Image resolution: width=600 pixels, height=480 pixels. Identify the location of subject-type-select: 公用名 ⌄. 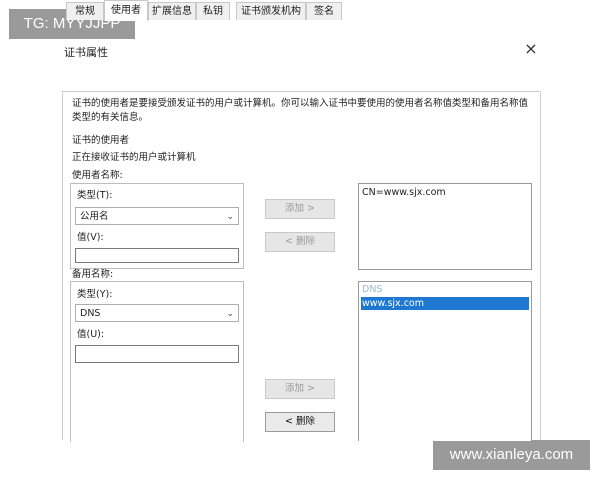
(157, 216).